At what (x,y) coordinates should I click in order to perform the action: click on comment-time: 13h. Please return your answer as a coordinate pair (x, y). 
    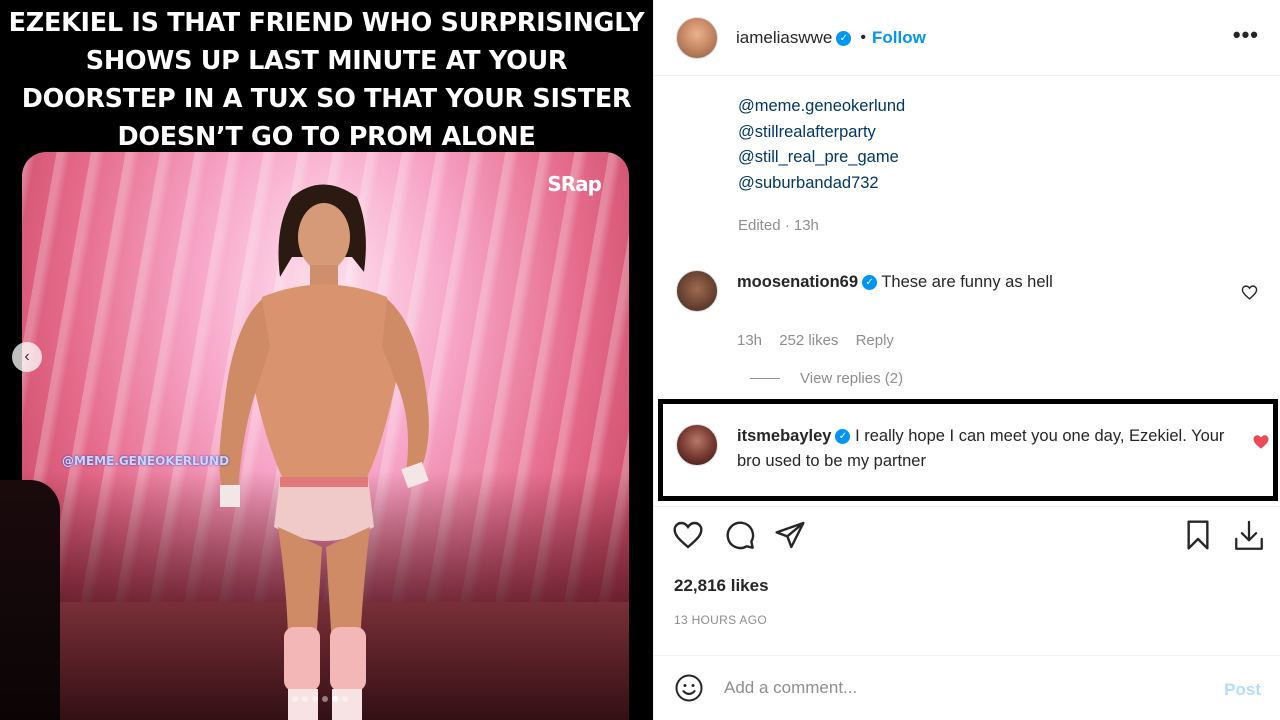
    Looking at the image, I should click on (750, 340).